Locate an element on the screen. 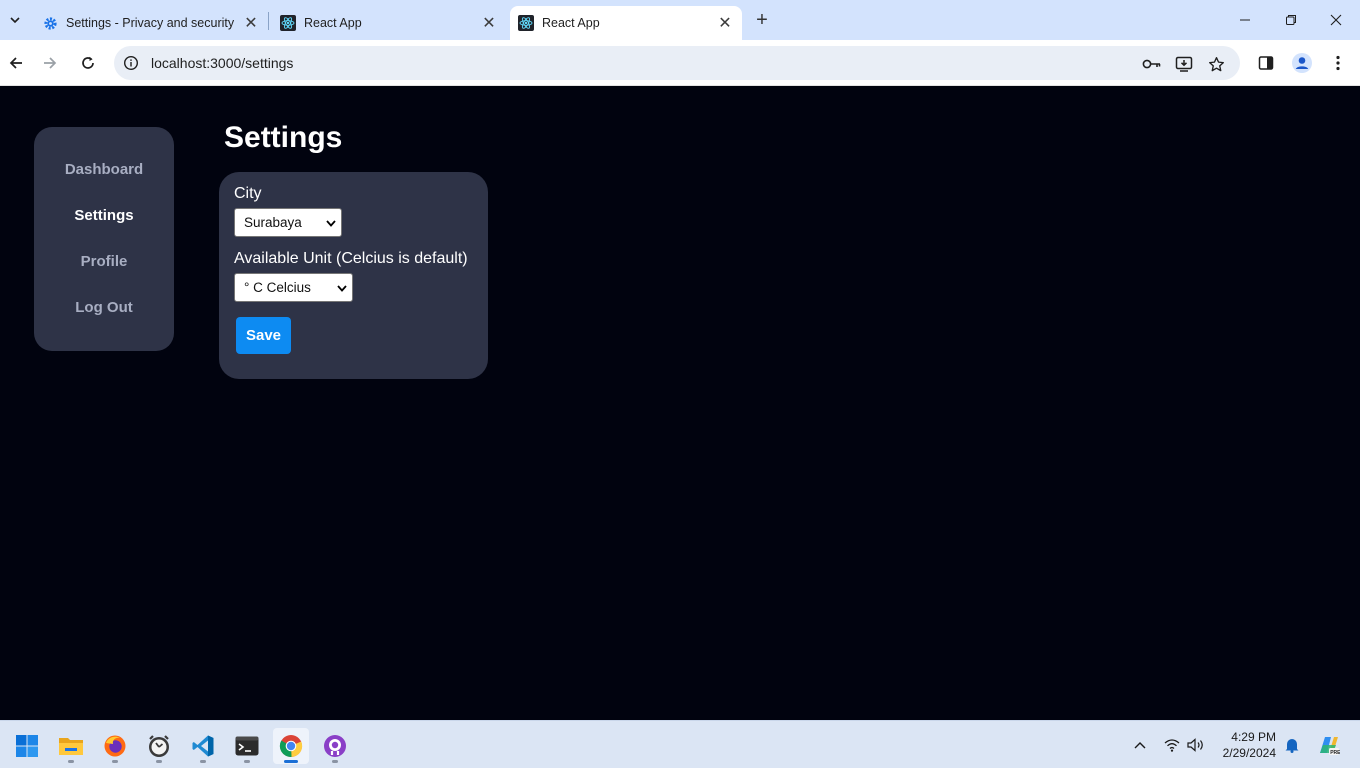  arrow-right-icon is located at coordinates (50, 63).